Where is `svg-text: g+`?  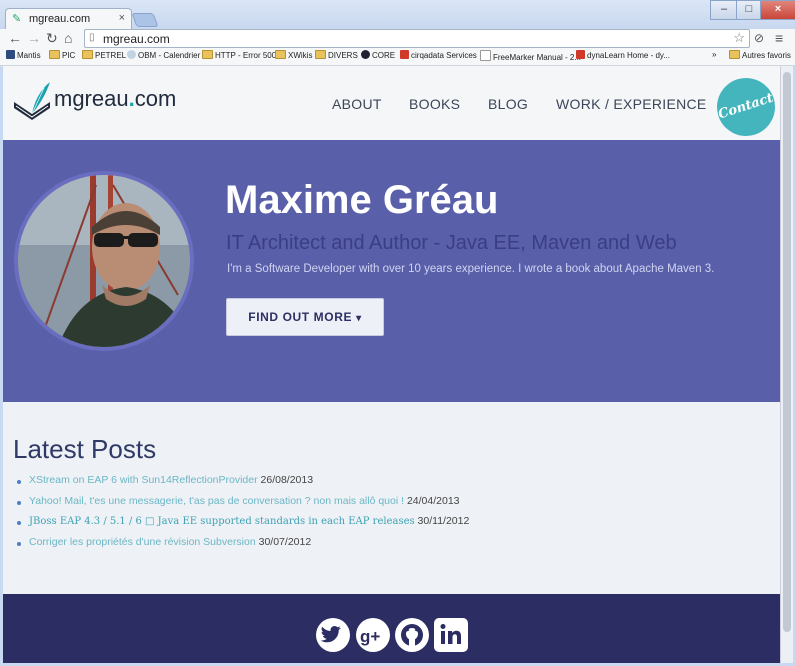 svg-text: g+ is located at coordinates (370, 636).